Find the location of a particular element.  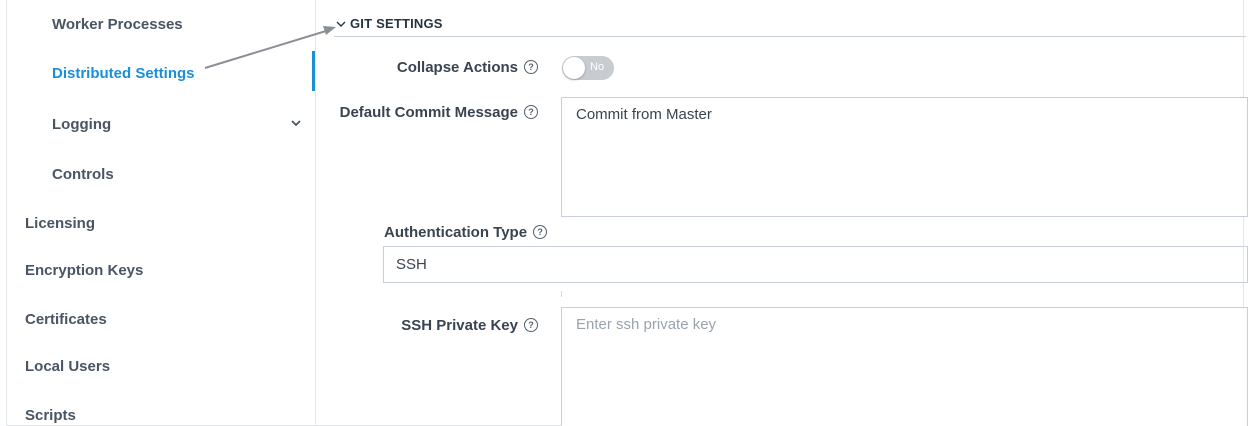

sidebar-item-certificates: Certificates is located at coordinates (66, 319).